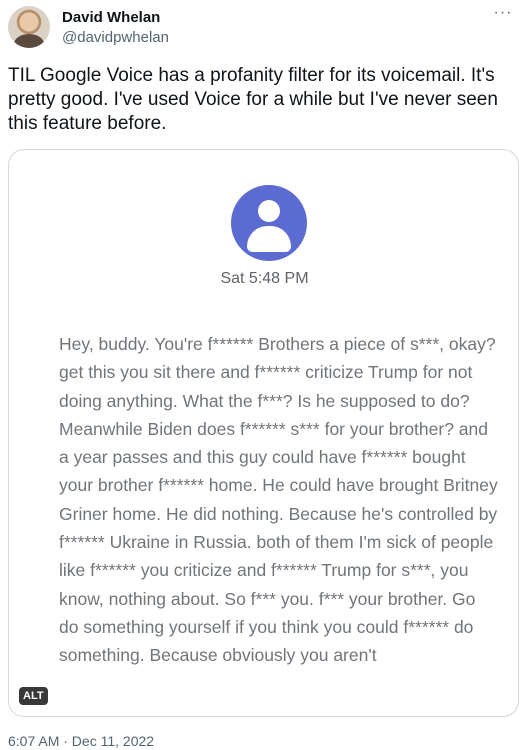 This screenshot has width=526, height=750. I want to click on tweet-timestamp: 6:07 AM · Dec 11, 2022, so click(81, 741).